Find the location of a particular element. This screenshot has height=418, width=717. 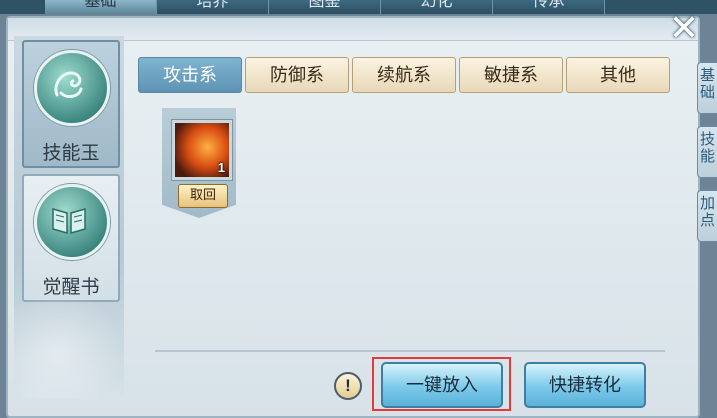

side-tab-skill: 技能 is located at coordinates (707, 152).